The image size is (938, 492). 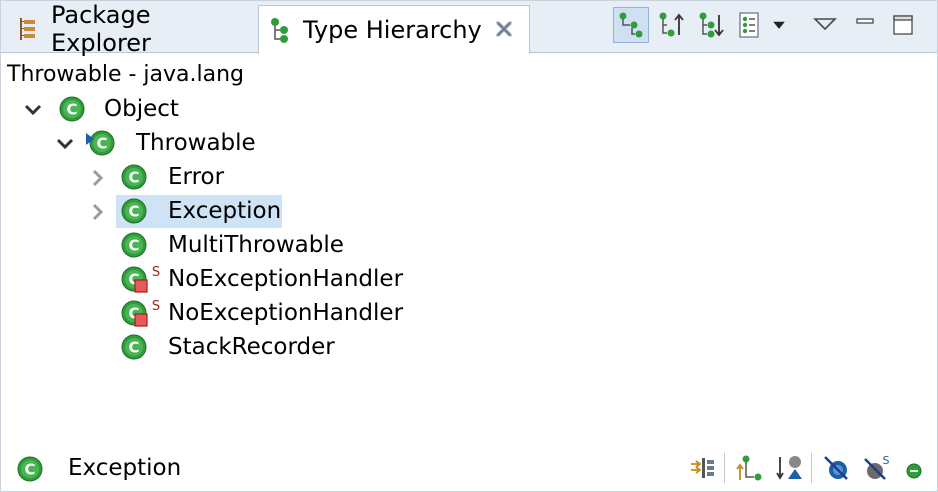 I want to click on tree-item-stackrecorder: C StackRecorder, so click(x=469, y=348).